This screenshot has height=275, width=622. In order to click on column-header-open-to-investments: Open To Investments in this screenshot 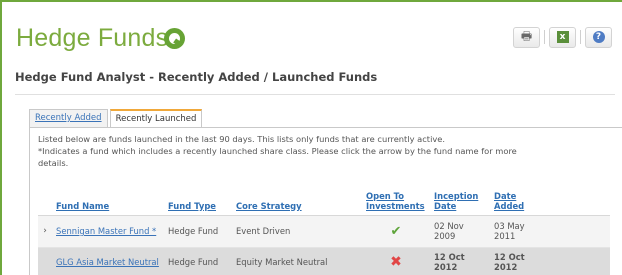, I will do `click(396, 199)`.